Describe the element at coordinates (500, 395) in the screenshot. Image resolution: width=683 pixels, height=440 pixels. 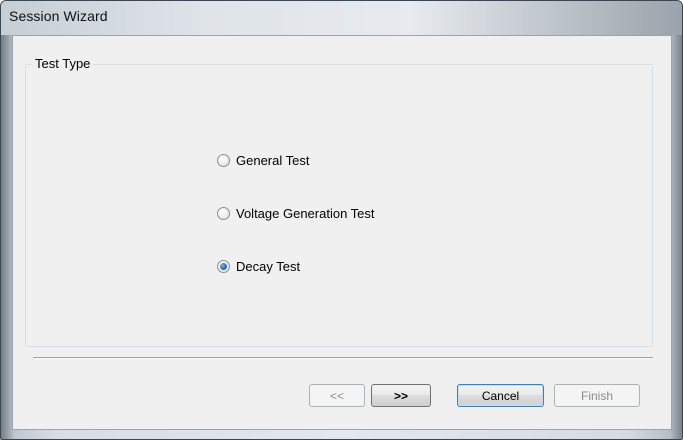
I see `cancel-button: Cancel` at that location.